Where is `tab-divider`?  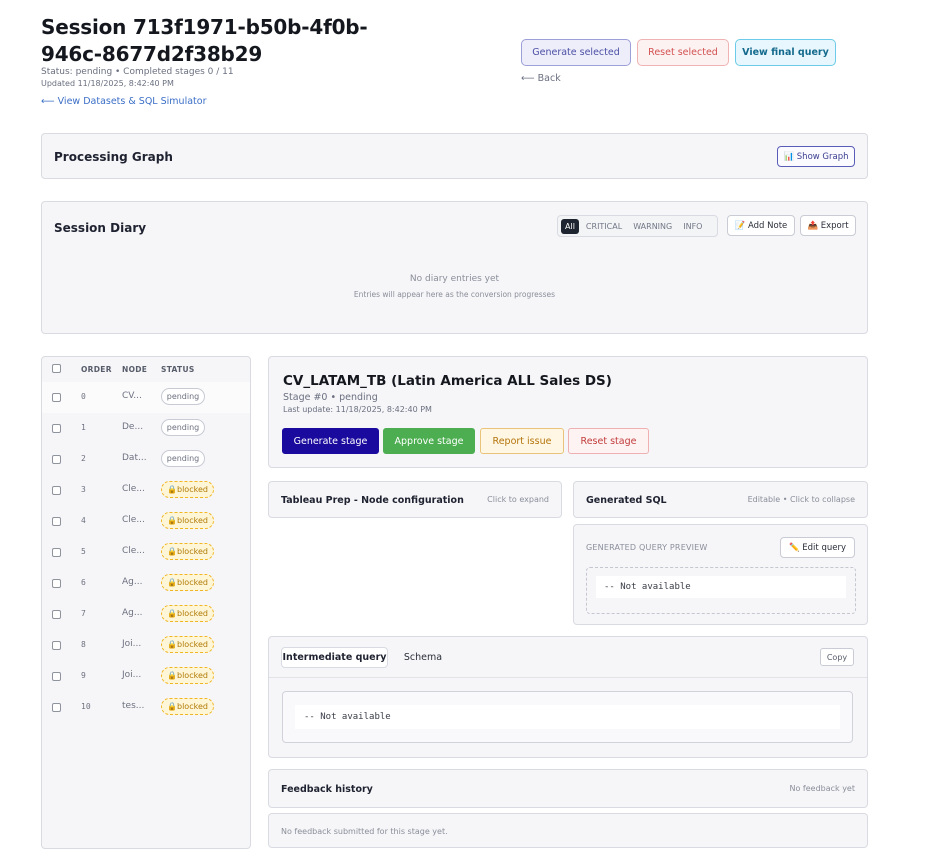
tab-divider is located at coordinates (568, 677).